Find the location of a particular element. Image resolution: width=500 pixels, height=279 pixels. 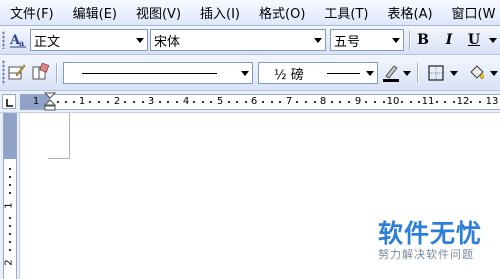

menu-table: 表格(A) is located at coordinates (410, 12).